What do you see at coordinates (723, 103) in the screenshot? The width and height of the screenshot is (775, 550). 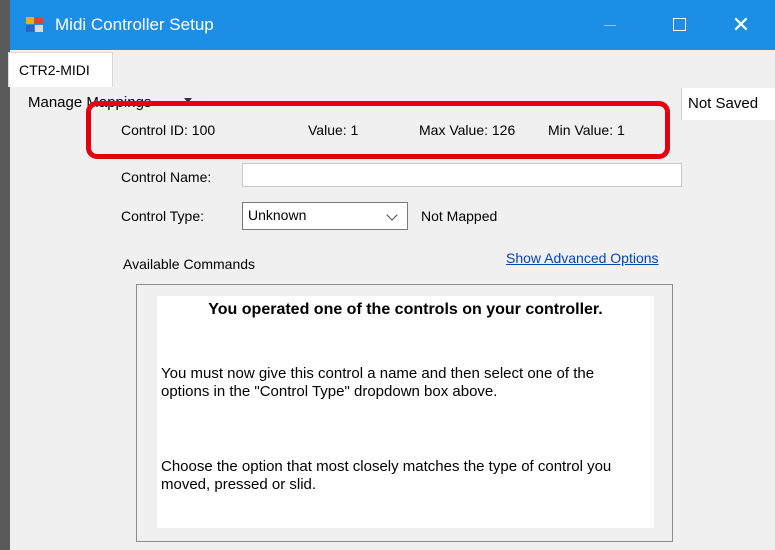 I see `save-status: Not Saved` at bounding box center [723, 103].